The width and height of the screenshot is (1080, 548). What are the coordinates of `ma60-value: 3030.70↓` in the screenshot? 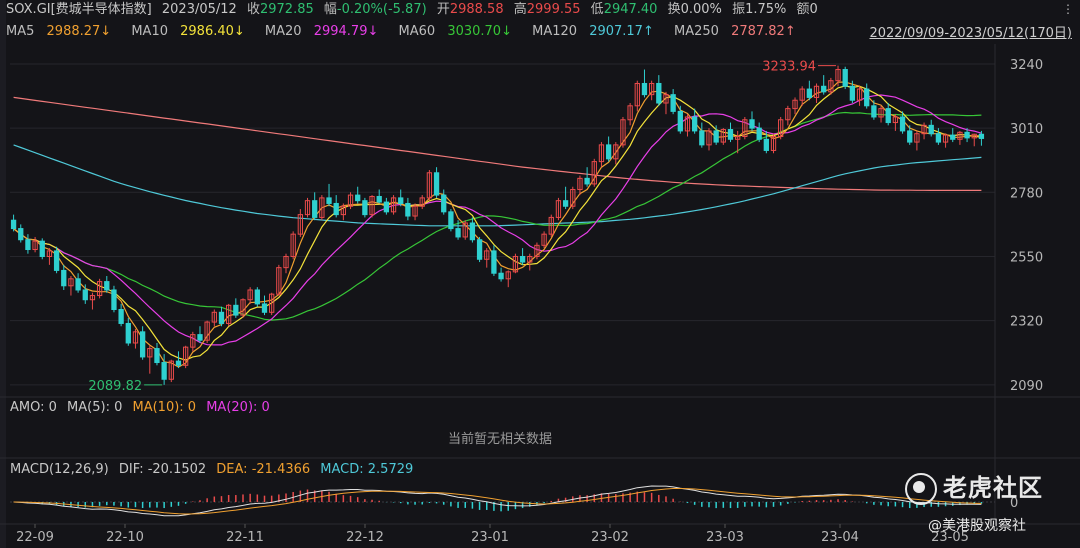 It's located at (479, 31).